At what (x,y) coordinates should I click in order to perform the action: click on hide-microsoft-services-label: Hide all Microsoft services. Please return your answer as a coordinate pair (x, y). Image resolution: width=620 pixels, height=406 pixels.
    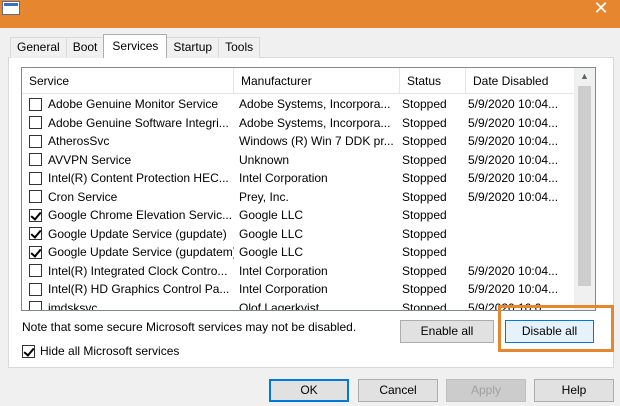
    Looking at the image, I should click on (110, 351).